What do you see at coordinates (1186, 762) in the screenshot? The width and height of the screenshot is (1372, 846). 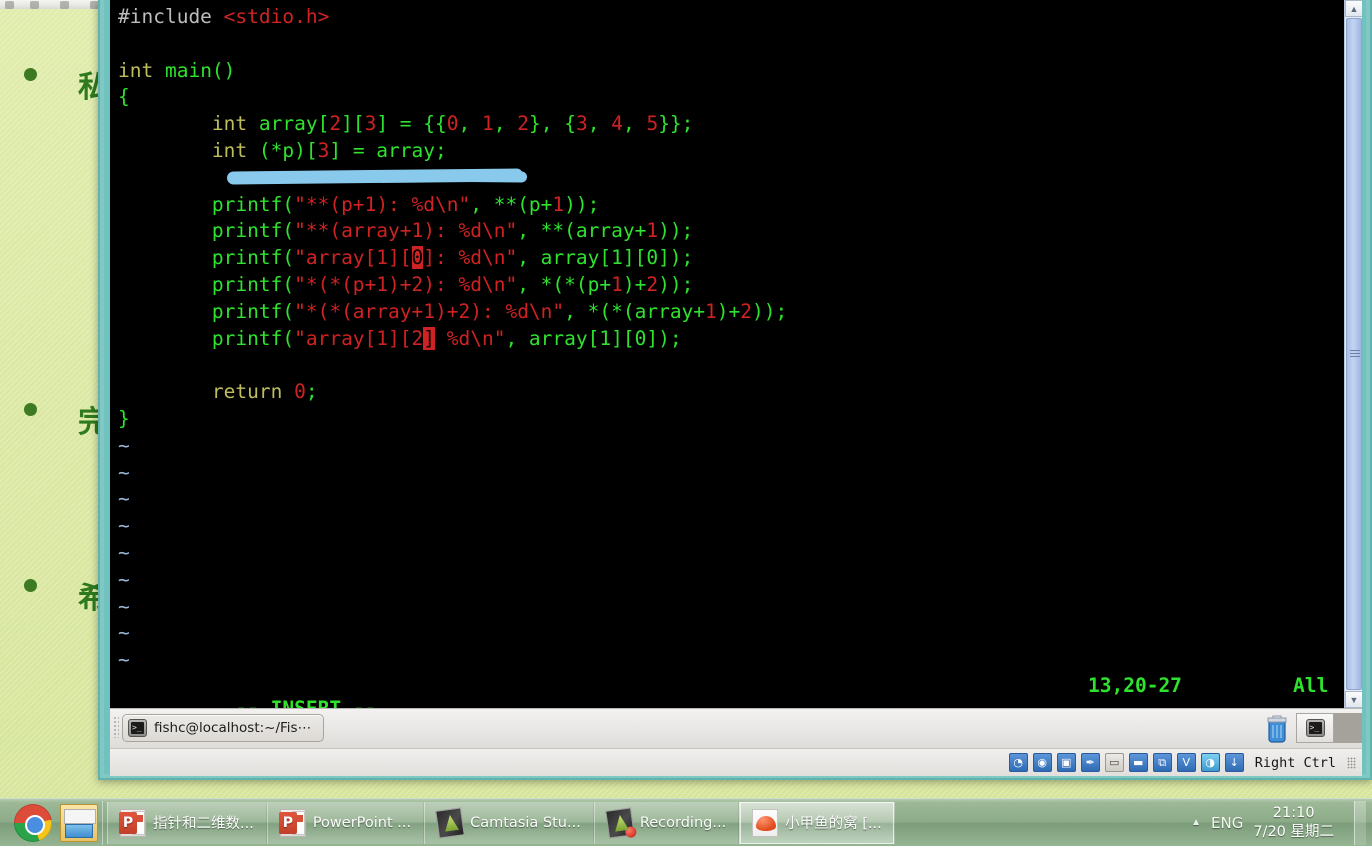 I see `virtualization-icon: V` at bounding box center [1186, 762].